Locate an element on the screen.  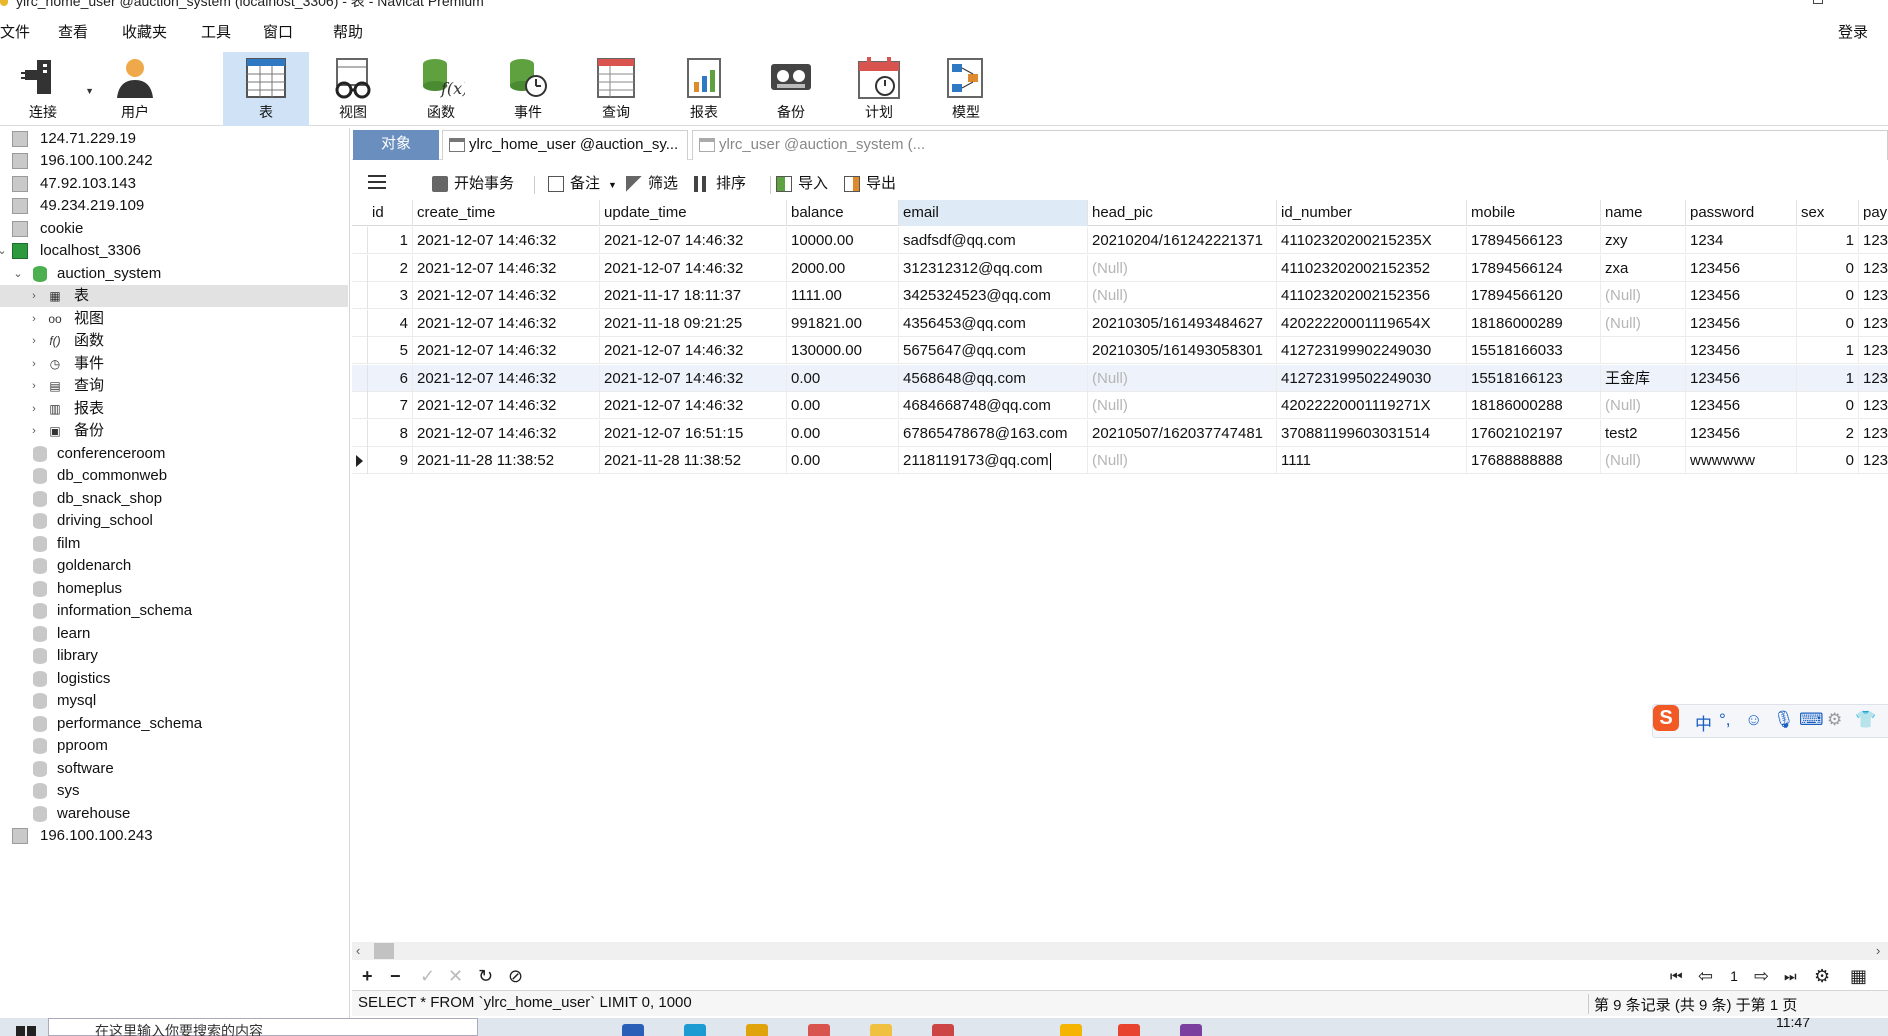
toolbar-report-button: 报表 is located at coordinates (704, 89).